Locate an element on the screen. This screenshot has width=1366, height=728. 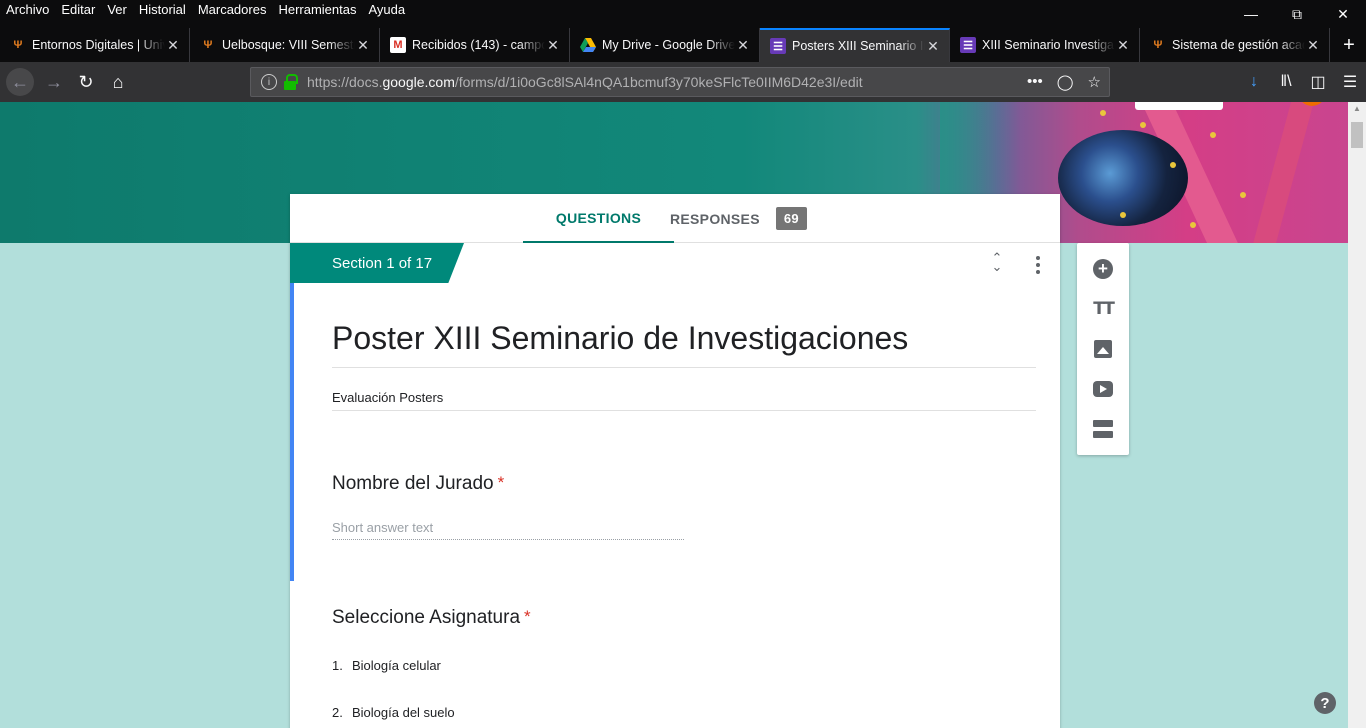
tab-title: XIII Seminario Investigac is located at coordinates (1048, 45).